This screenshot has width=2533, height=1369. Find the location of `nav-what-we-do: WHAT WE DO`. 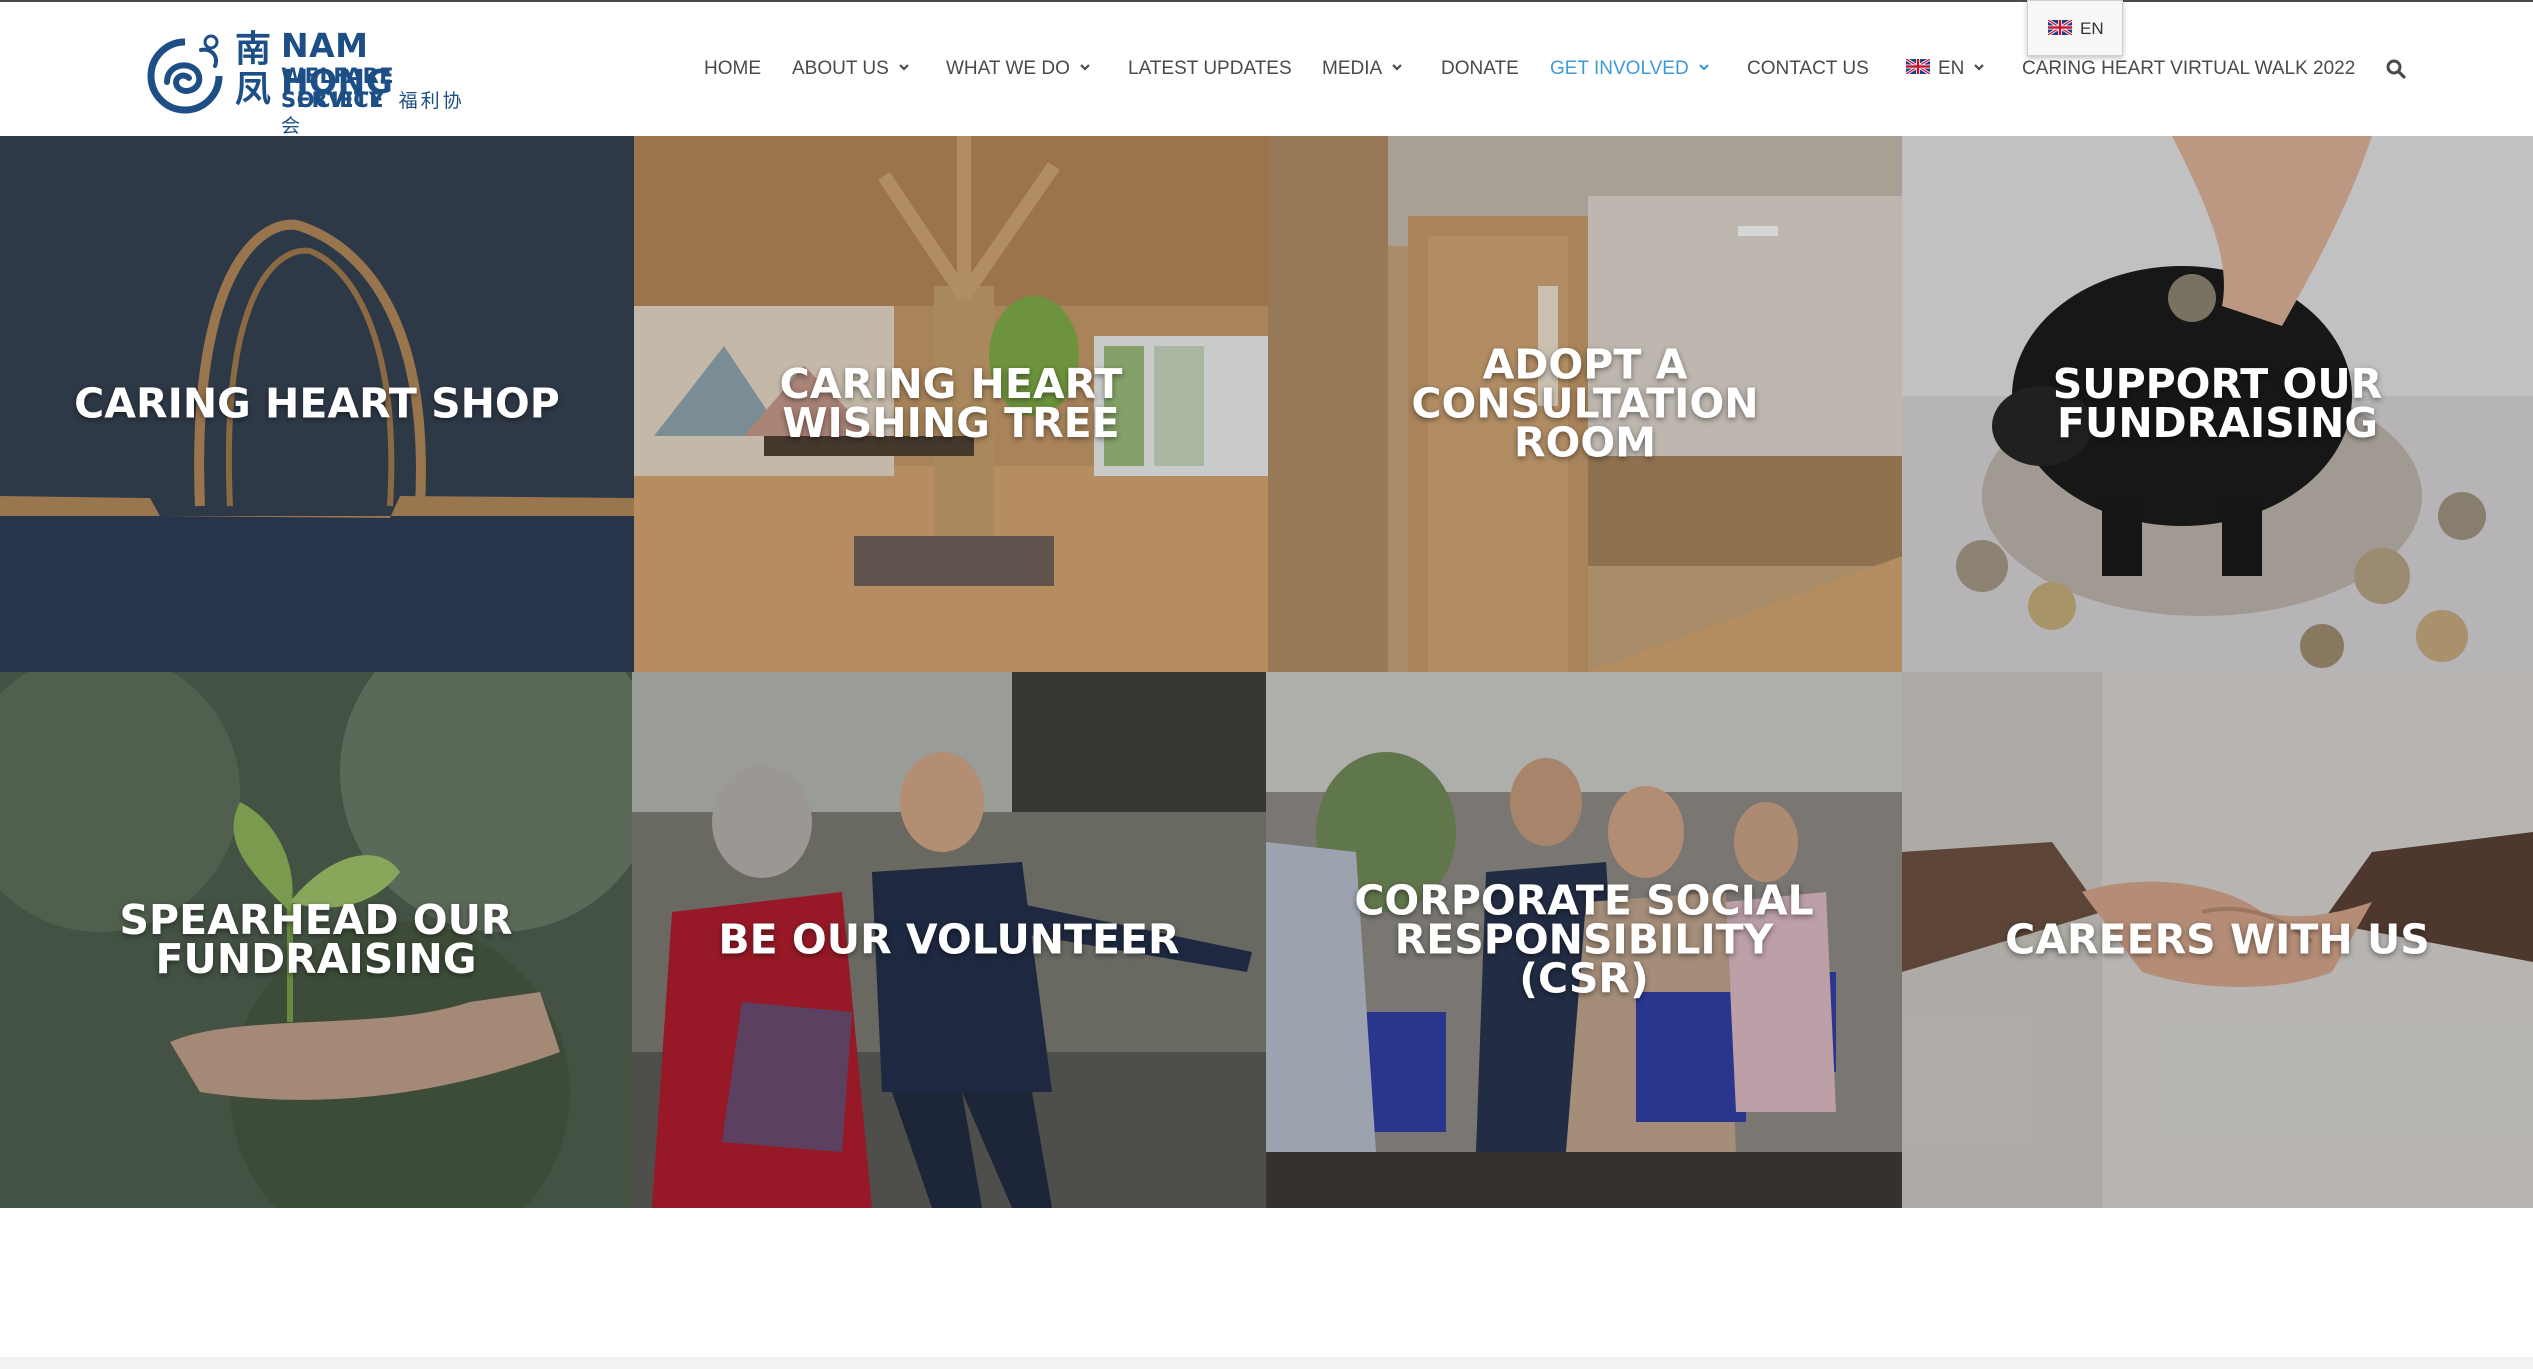

nav-what-we-do: WHAT WE DO is located at coordinates (1019, 69).